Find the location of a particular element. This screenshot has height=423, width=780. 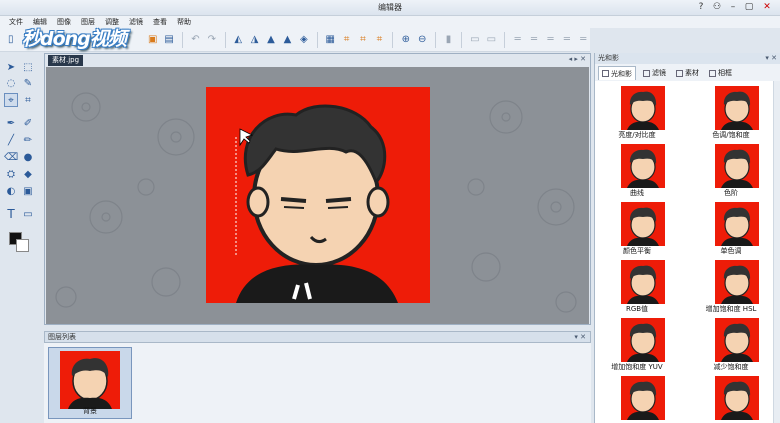

transform-icon: ◈ is located at coordinates (303, 40).